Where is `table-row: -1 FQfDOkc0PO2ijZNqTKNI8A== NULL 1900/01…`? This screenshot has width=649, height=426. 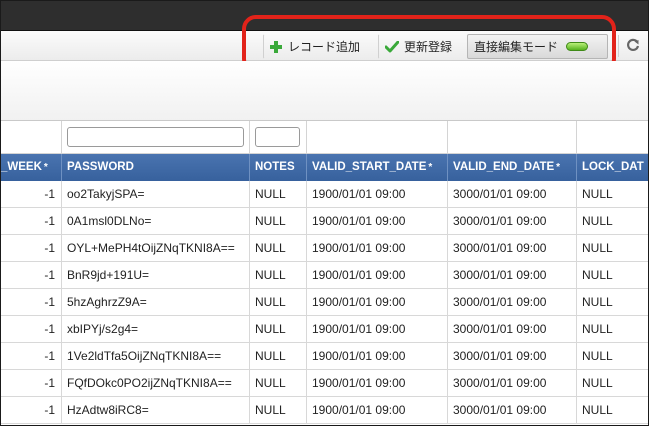 table-row: -1 FQfDOkc0PO2ijZNqTKNI8A== NULL 1900/01… is located at coordinates (324, 383).